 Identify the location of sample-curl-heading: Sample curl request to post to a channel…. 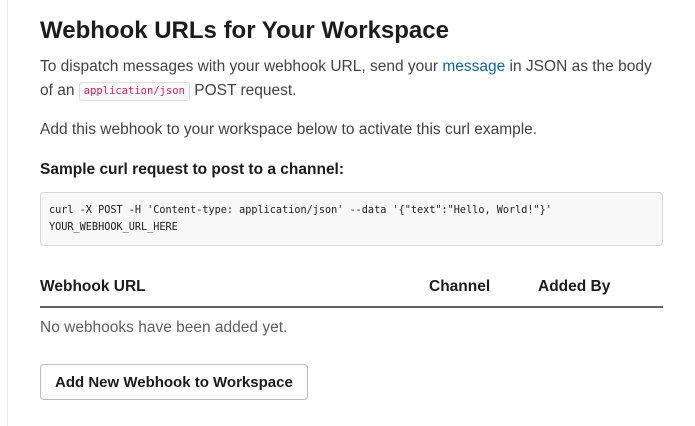
(192, 169).